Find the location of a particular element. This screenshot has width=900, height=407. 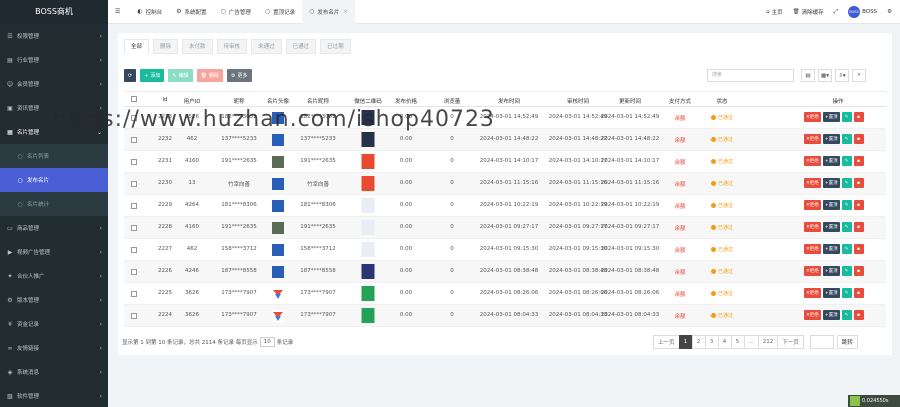

page-number-button: 1 is located at coordinates (685, 342).